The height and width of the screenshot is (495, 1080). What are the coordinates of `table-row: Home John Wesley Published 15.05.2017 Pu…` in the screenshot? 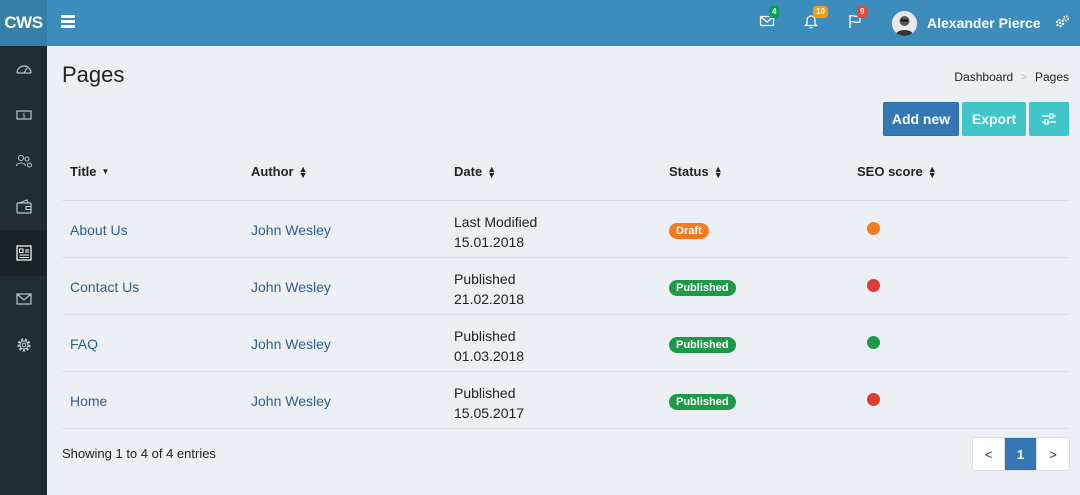 It's located at (565, 400).